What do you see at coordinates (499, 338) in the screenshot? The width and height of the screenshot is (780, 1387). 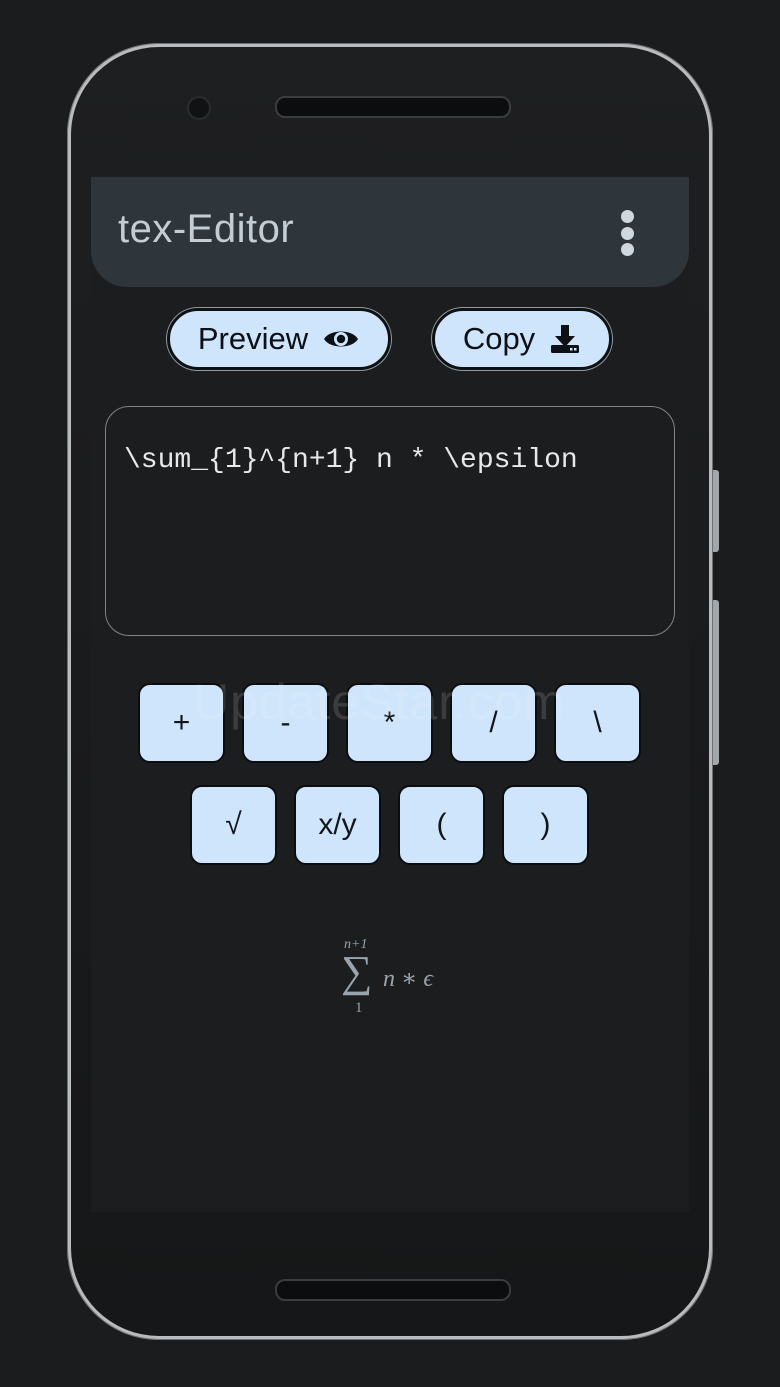 I see `copy-button-label: Copy` at bounding box center [499, 338].